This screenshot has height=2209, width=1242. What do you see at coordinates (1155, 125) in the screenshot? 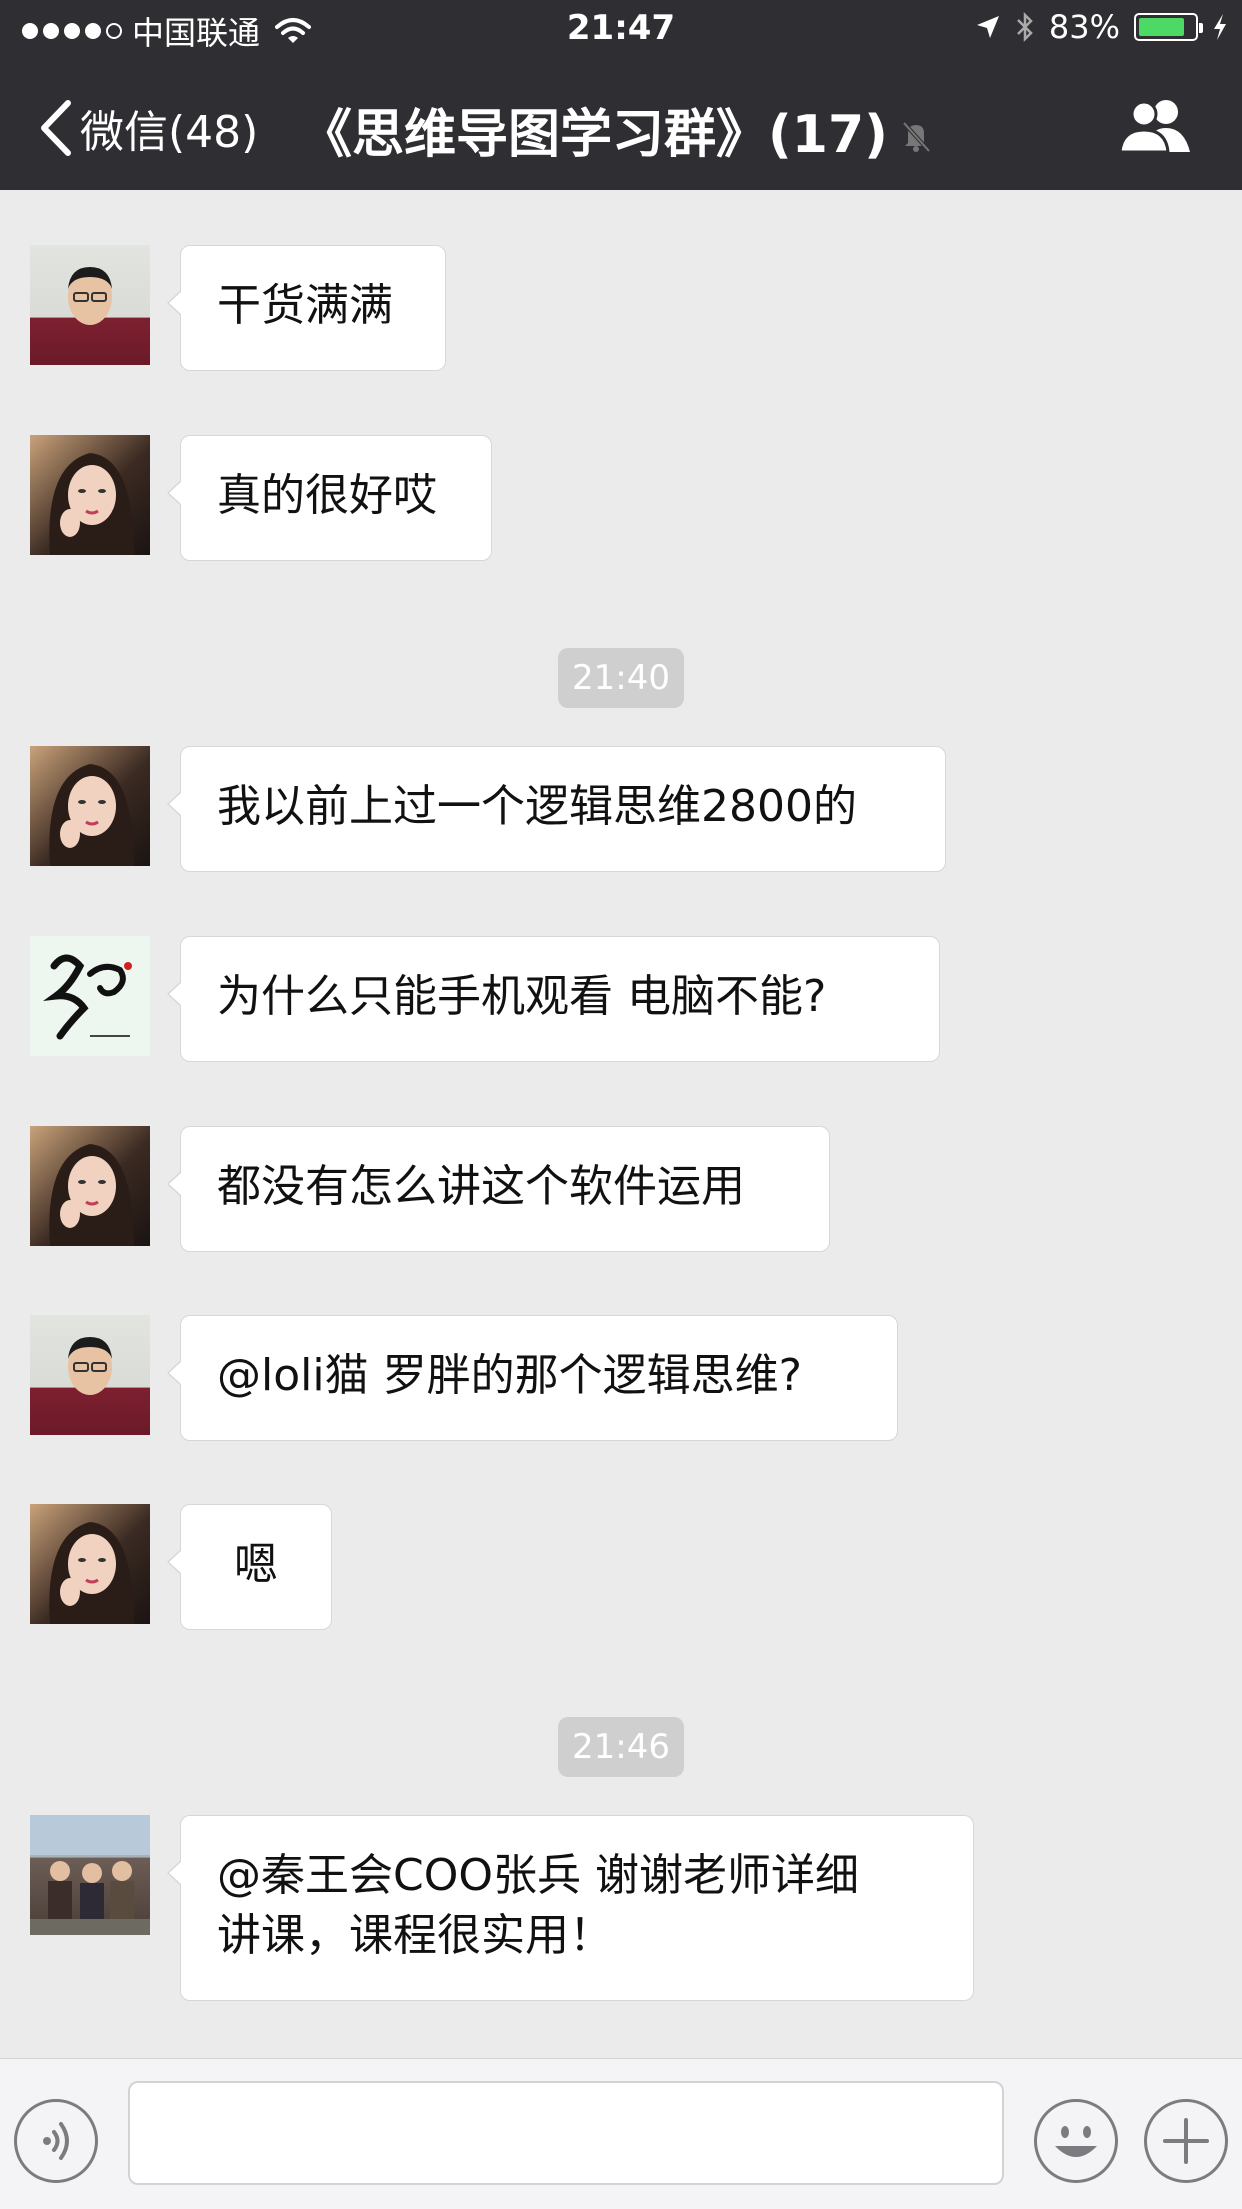
I see `people-icon` at bounding box center [1155, 125].